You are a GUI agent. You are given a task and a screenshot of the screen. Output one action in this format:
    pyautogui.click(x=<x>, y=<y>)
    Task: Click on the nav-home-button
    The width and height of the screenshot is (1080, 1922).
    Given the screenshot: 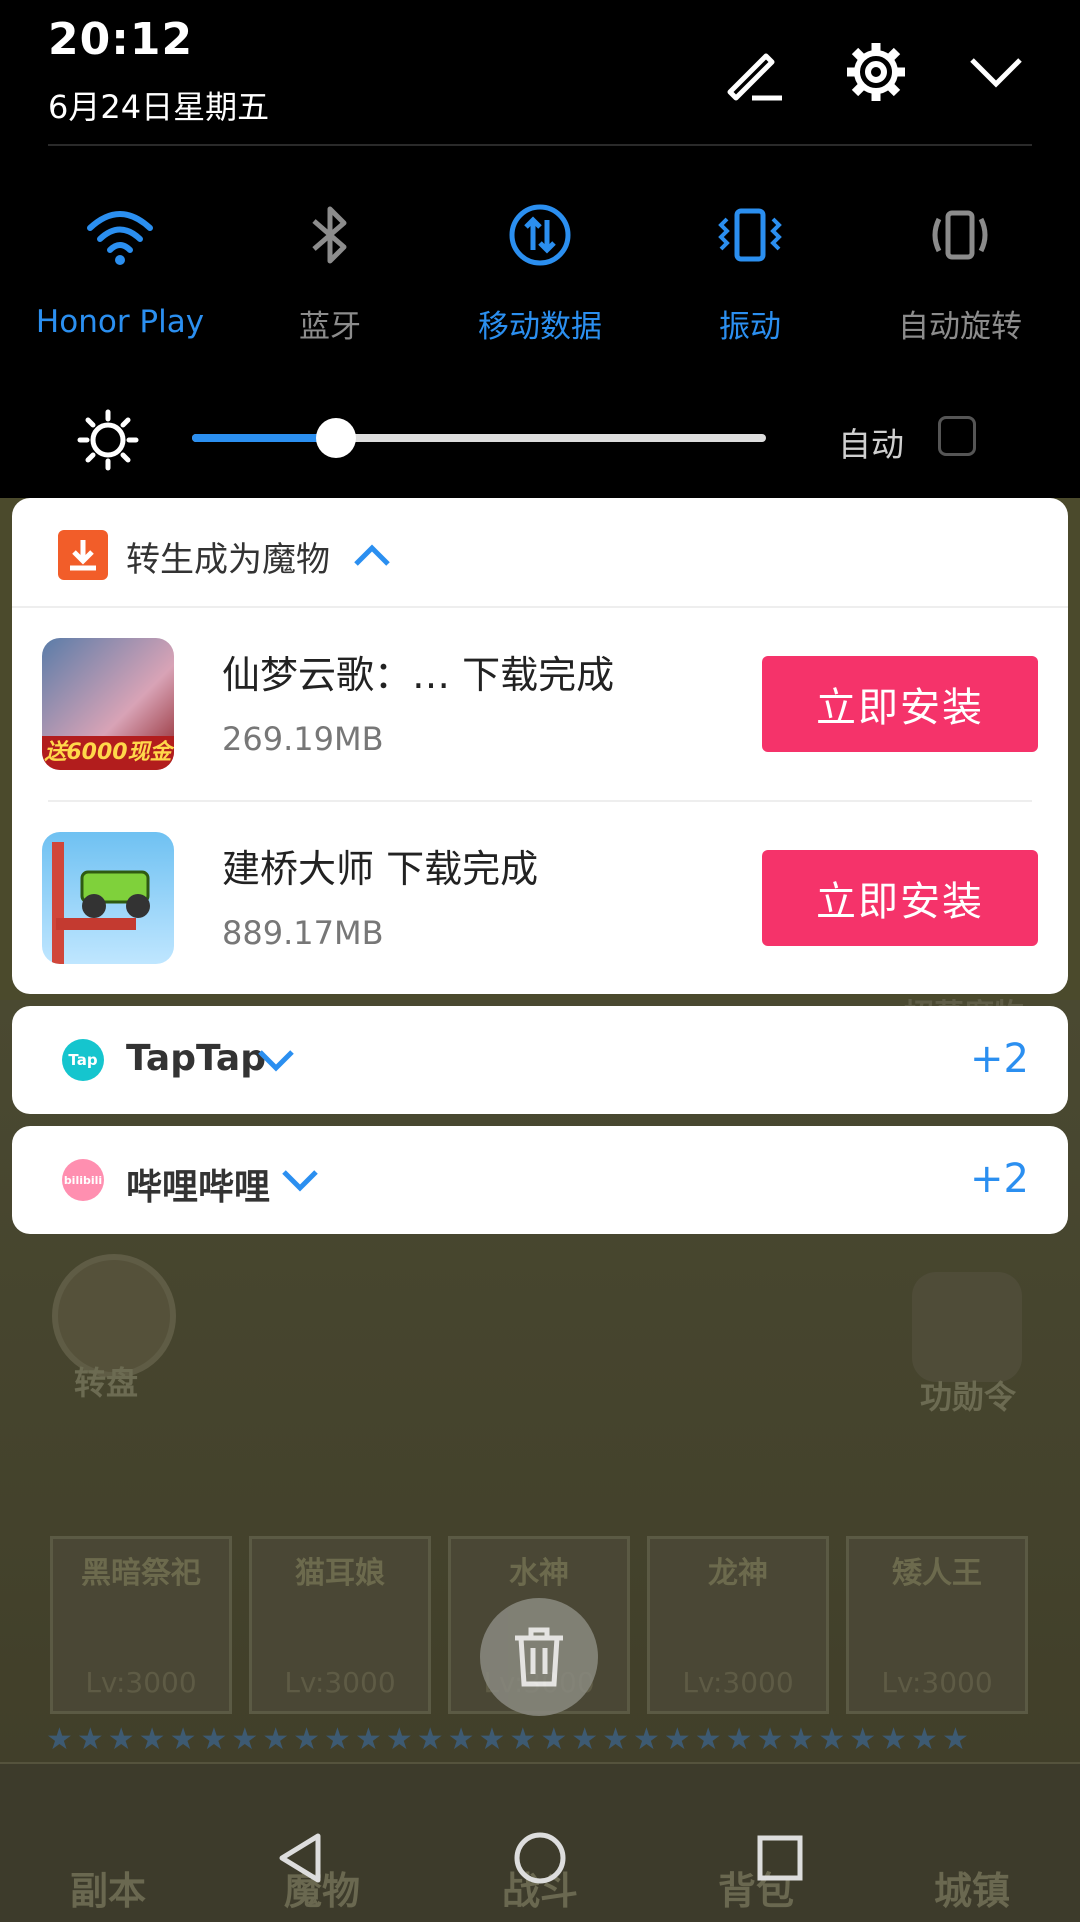 What is the action you would take?
    pyautogui.click(x=540, y=1858)
    